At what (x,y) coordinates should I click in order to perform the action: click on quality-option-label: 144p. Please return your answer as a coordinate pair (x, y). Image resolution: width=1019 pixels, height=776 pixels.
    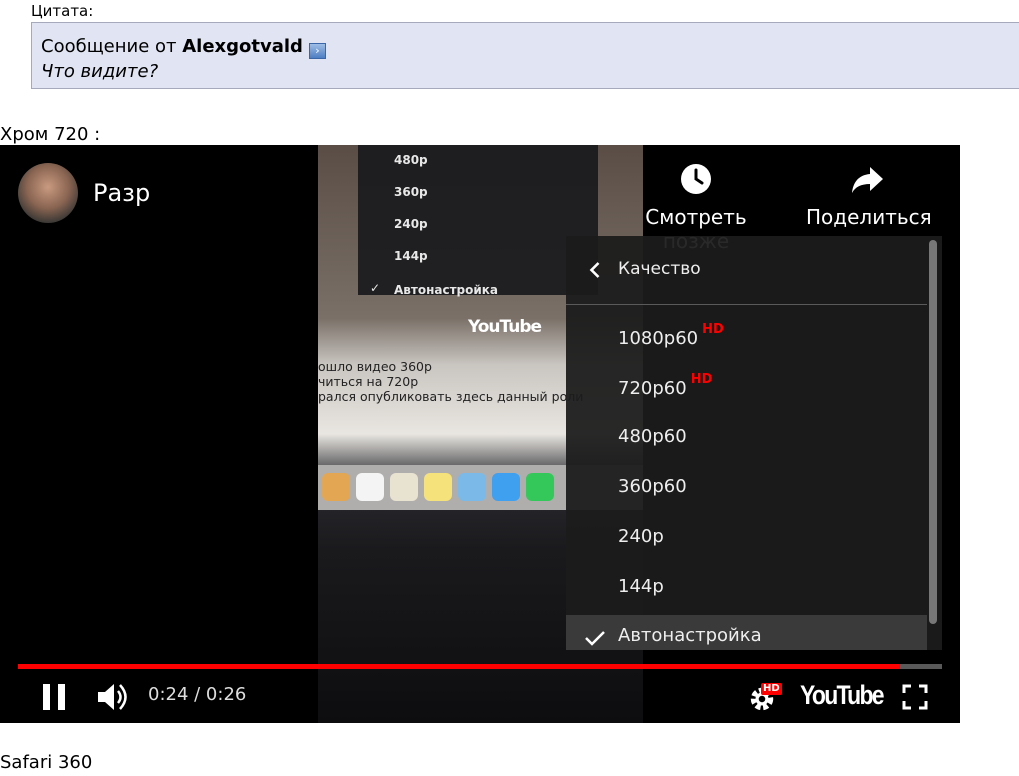
    Looking at the image, I should click on (641, 586).